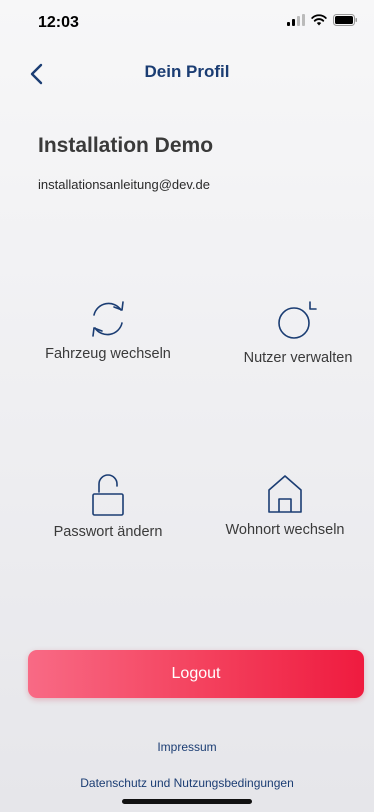 This screenshot has height=812, width=374. What do you see at coordinates (298, 358) in the screenshot?
I see `manage-users-label: Nutzer verwalten` at bounding box center [298, 358].